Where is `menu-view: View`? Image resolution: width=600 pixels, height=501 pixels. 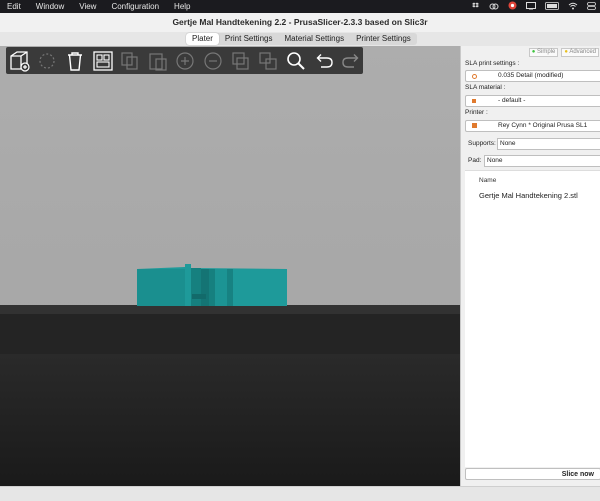
menu-view: View is located at coordinates (87, 6).